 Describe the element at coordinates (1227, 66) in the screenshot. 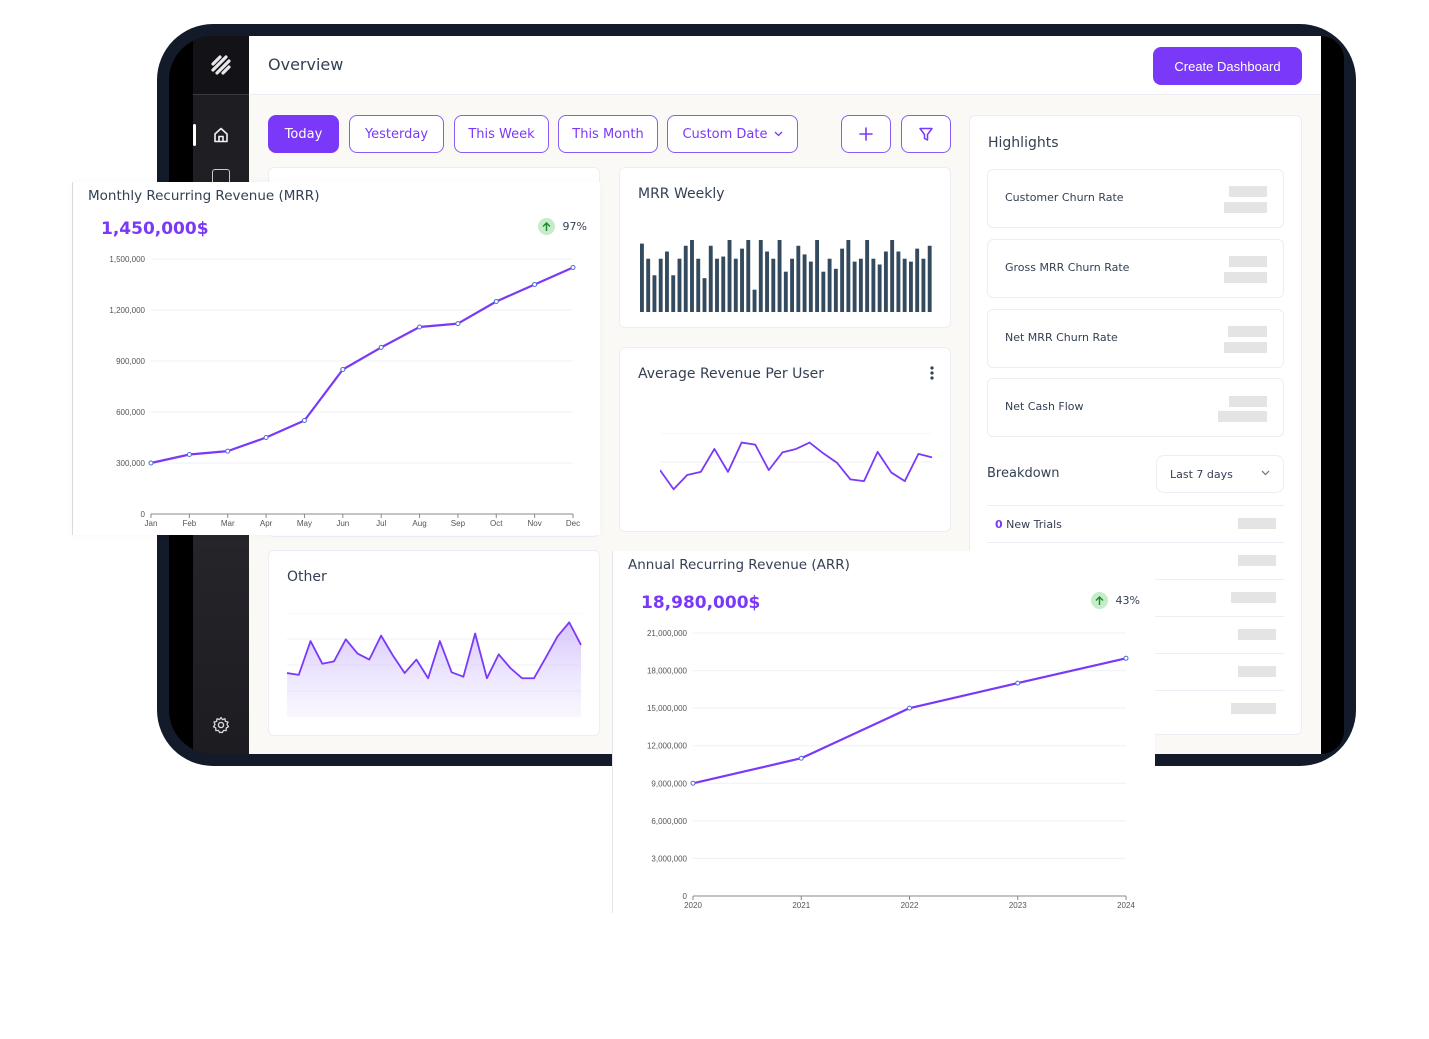

I see `create-dashboard-button: Create Dashboard` at that location.